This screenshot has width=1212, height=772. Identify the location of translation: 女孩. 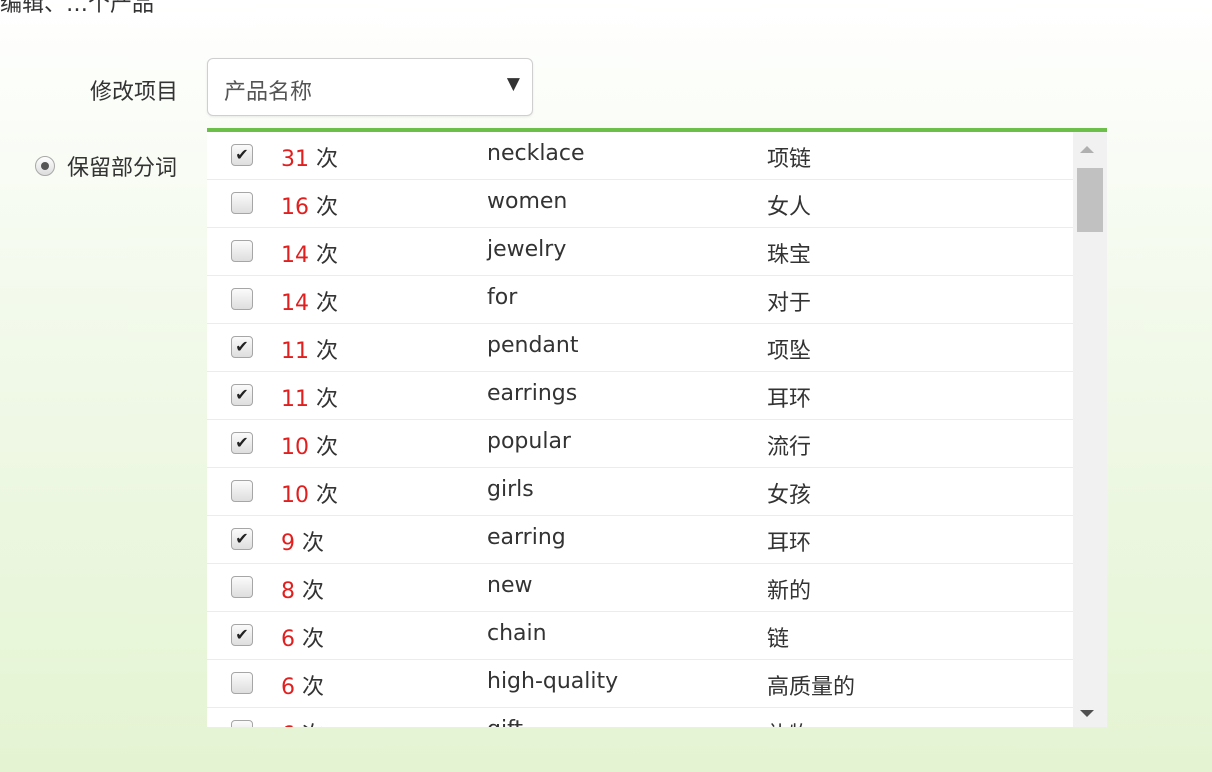
(789, 495).